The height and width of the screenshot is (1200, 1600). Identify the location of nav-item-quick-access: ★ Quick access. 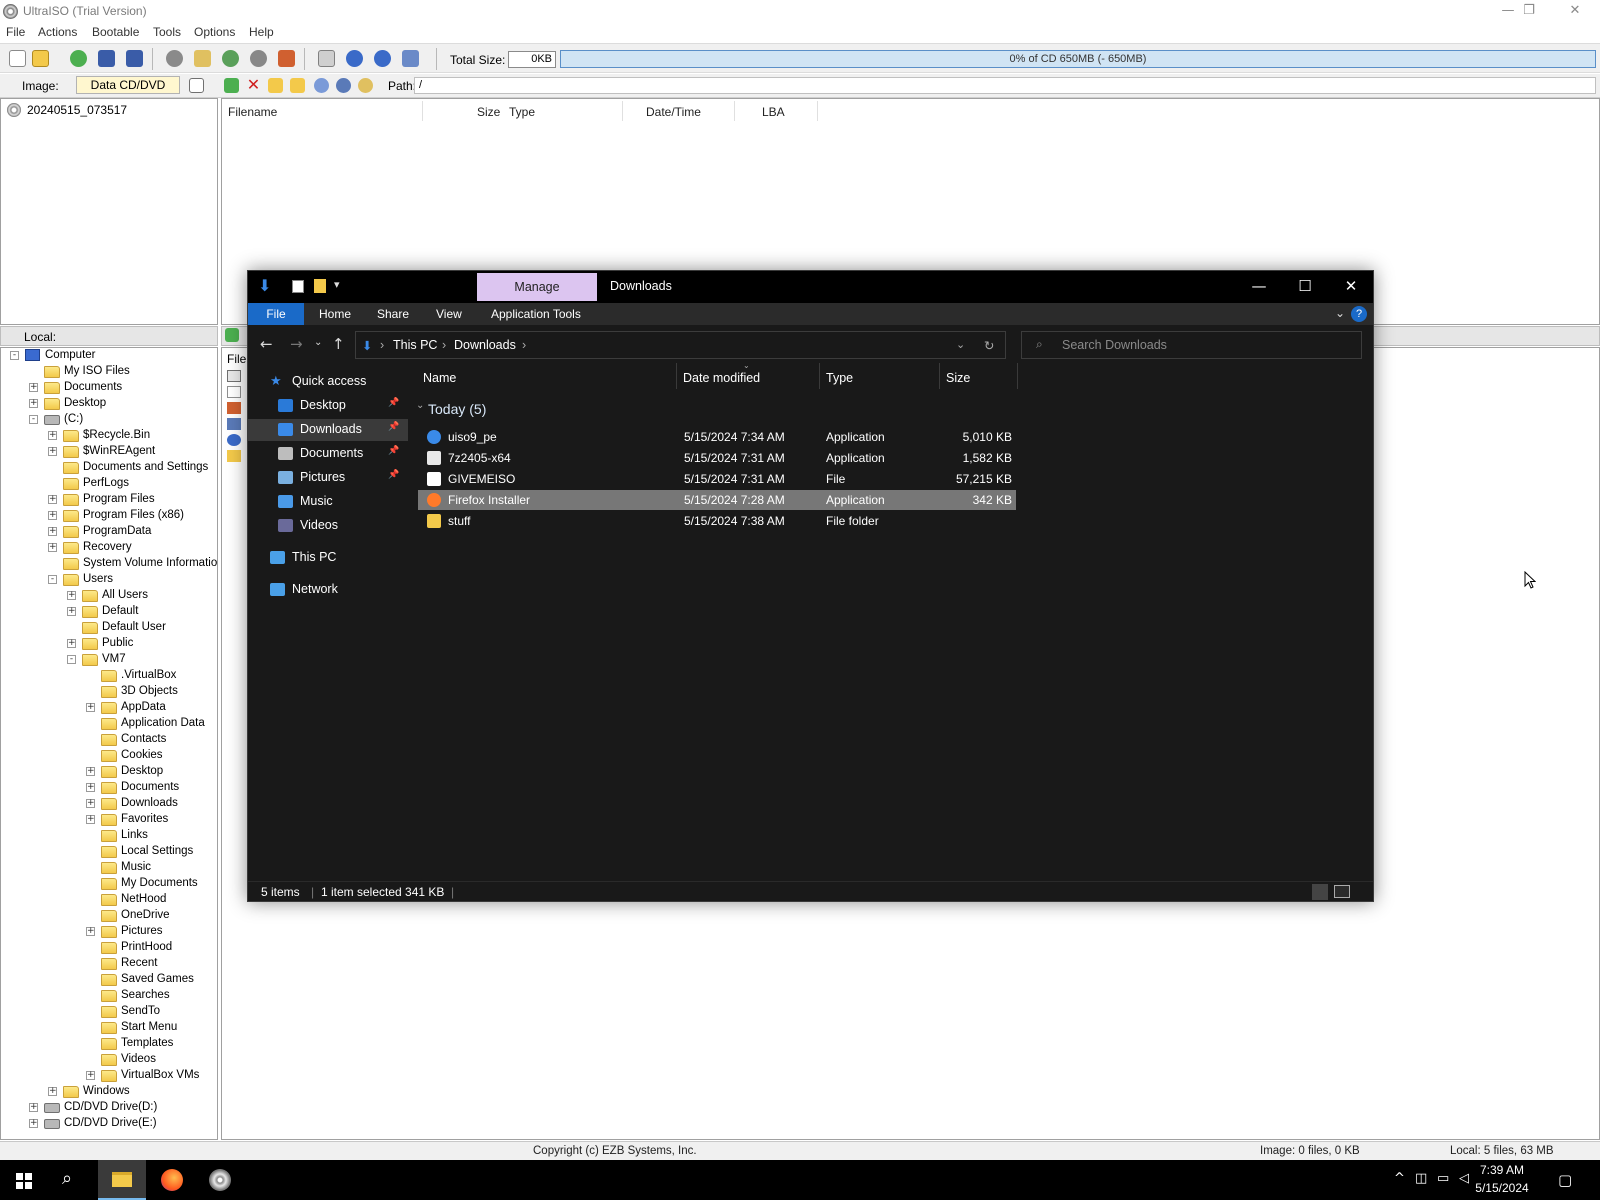
(328, 382).